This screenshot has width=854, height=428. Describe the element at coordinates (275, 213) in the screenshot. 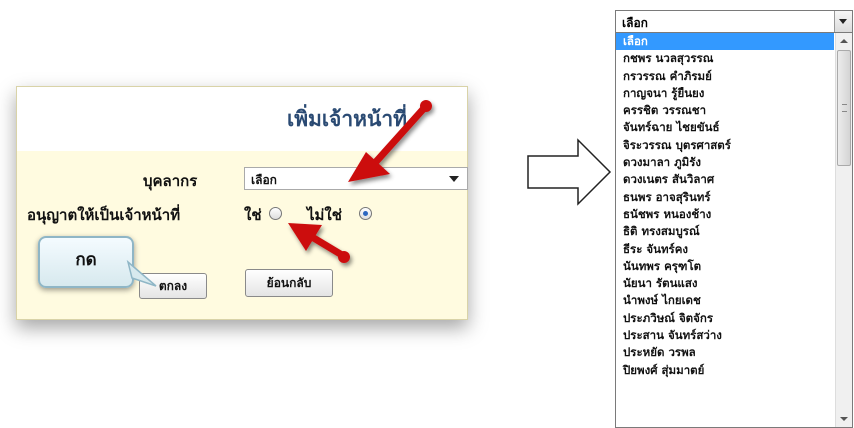

I see `radio-yes` at that location.